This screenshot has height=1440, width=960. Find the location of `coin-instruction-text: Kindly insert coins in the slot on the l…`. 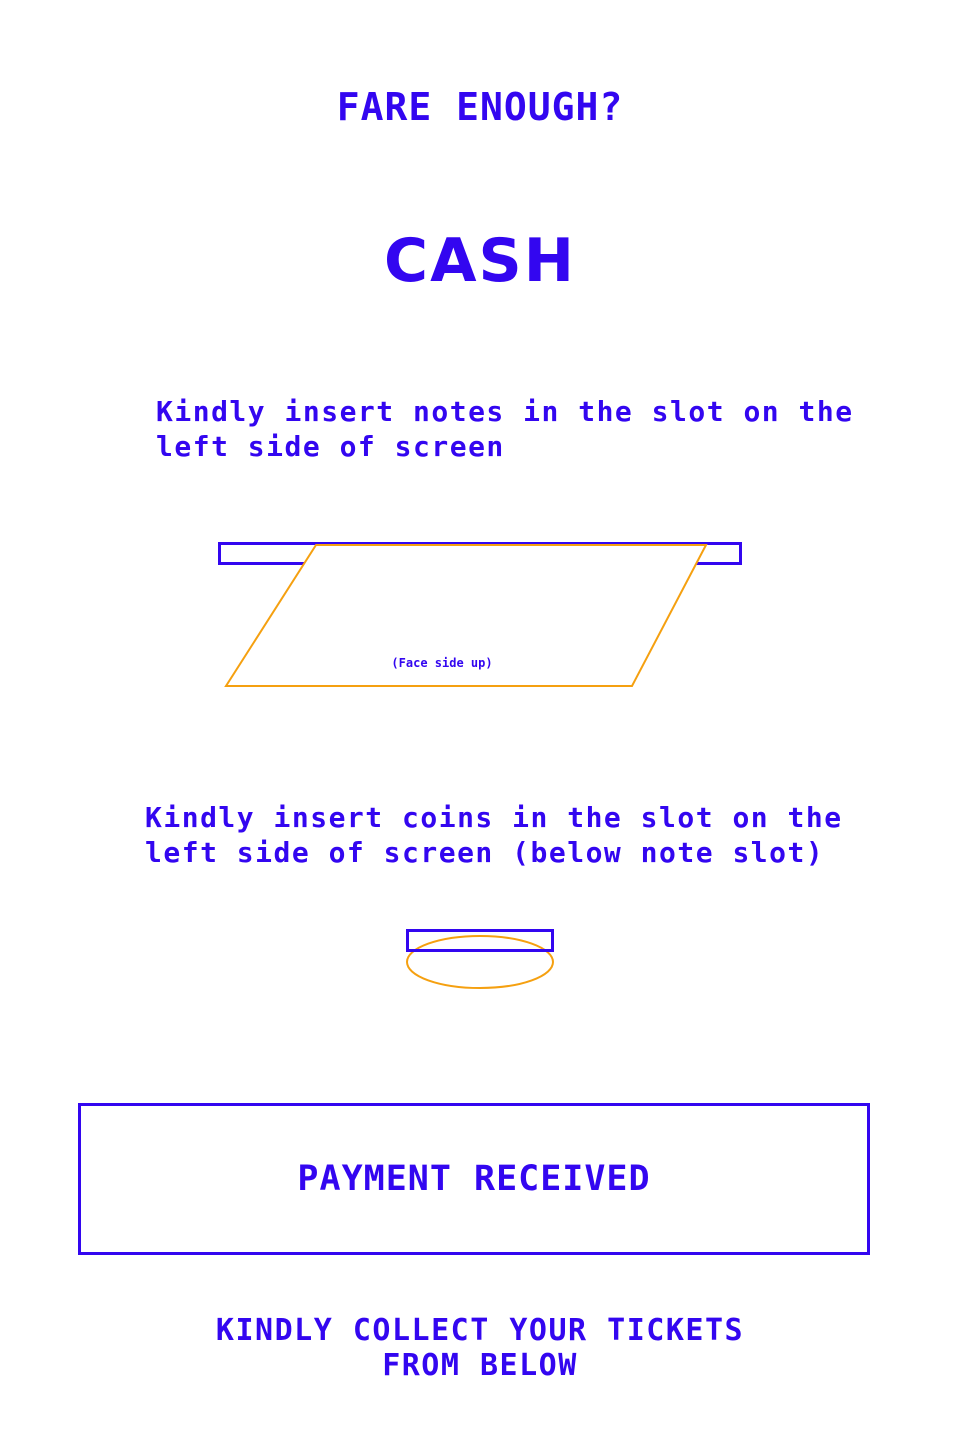

coin-instruction-text: Kindly insert coins in the slot on the l… is located at coordinates (494, 835).